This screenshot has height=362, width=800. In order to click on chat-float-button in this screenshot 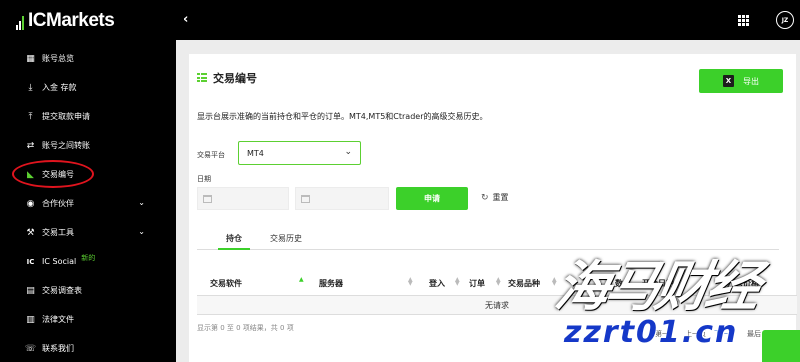, I will do `click(781, 346)`.